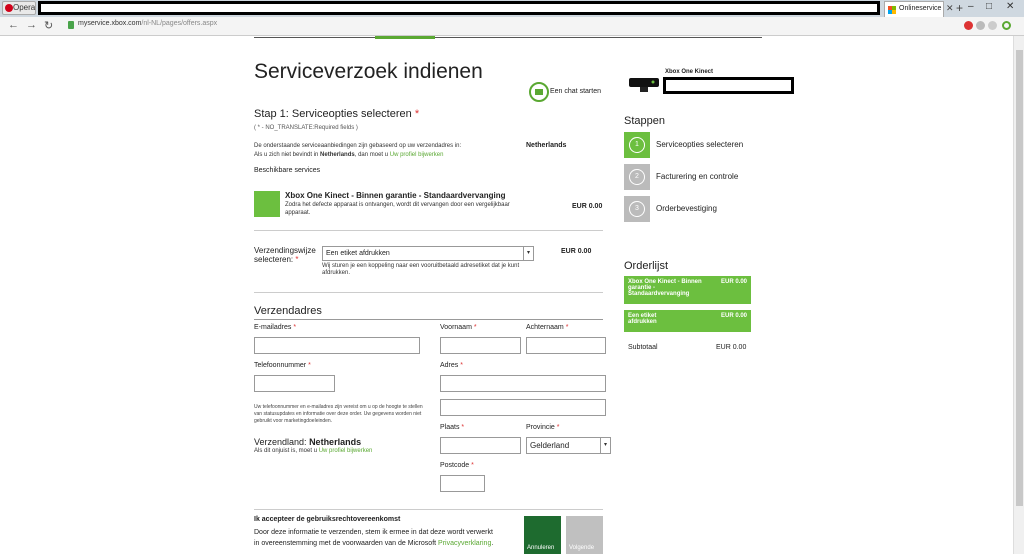 The image size is (1024, 554). Describe the element at coordinates (968, 25) in the screenshot. I see `adblock-icon` at that location.